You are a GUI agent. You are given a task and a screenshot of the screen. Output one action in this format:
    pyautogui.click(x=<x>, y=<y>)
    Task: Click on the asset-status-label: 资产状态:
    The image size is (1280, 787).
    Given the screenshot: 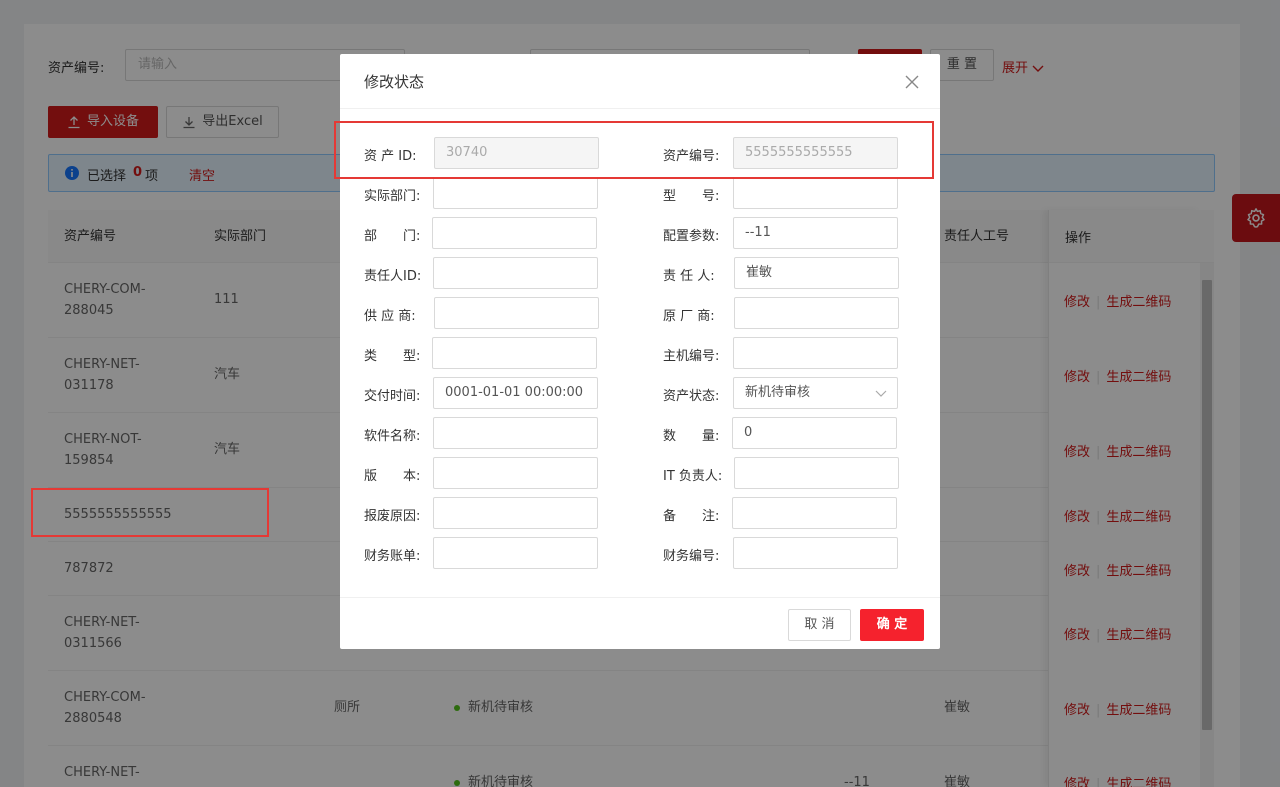 What is the action you would take?
    pyautogui.click(x=691, y=396)
    